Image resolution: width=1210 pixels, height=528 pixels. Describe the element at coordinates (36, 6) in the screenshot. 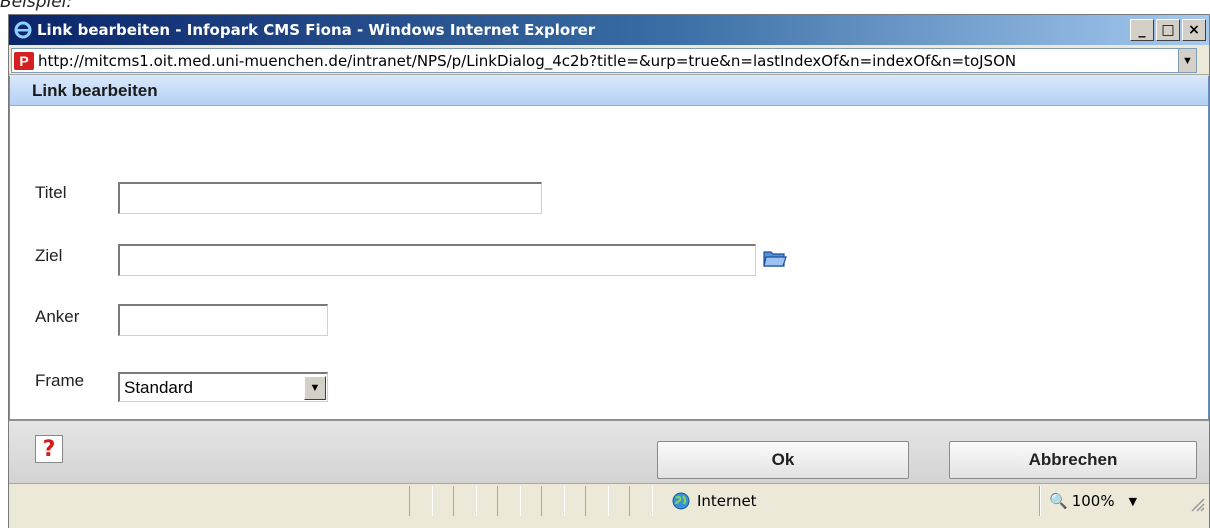

I see `caption-text: Beispiel:` at that location.